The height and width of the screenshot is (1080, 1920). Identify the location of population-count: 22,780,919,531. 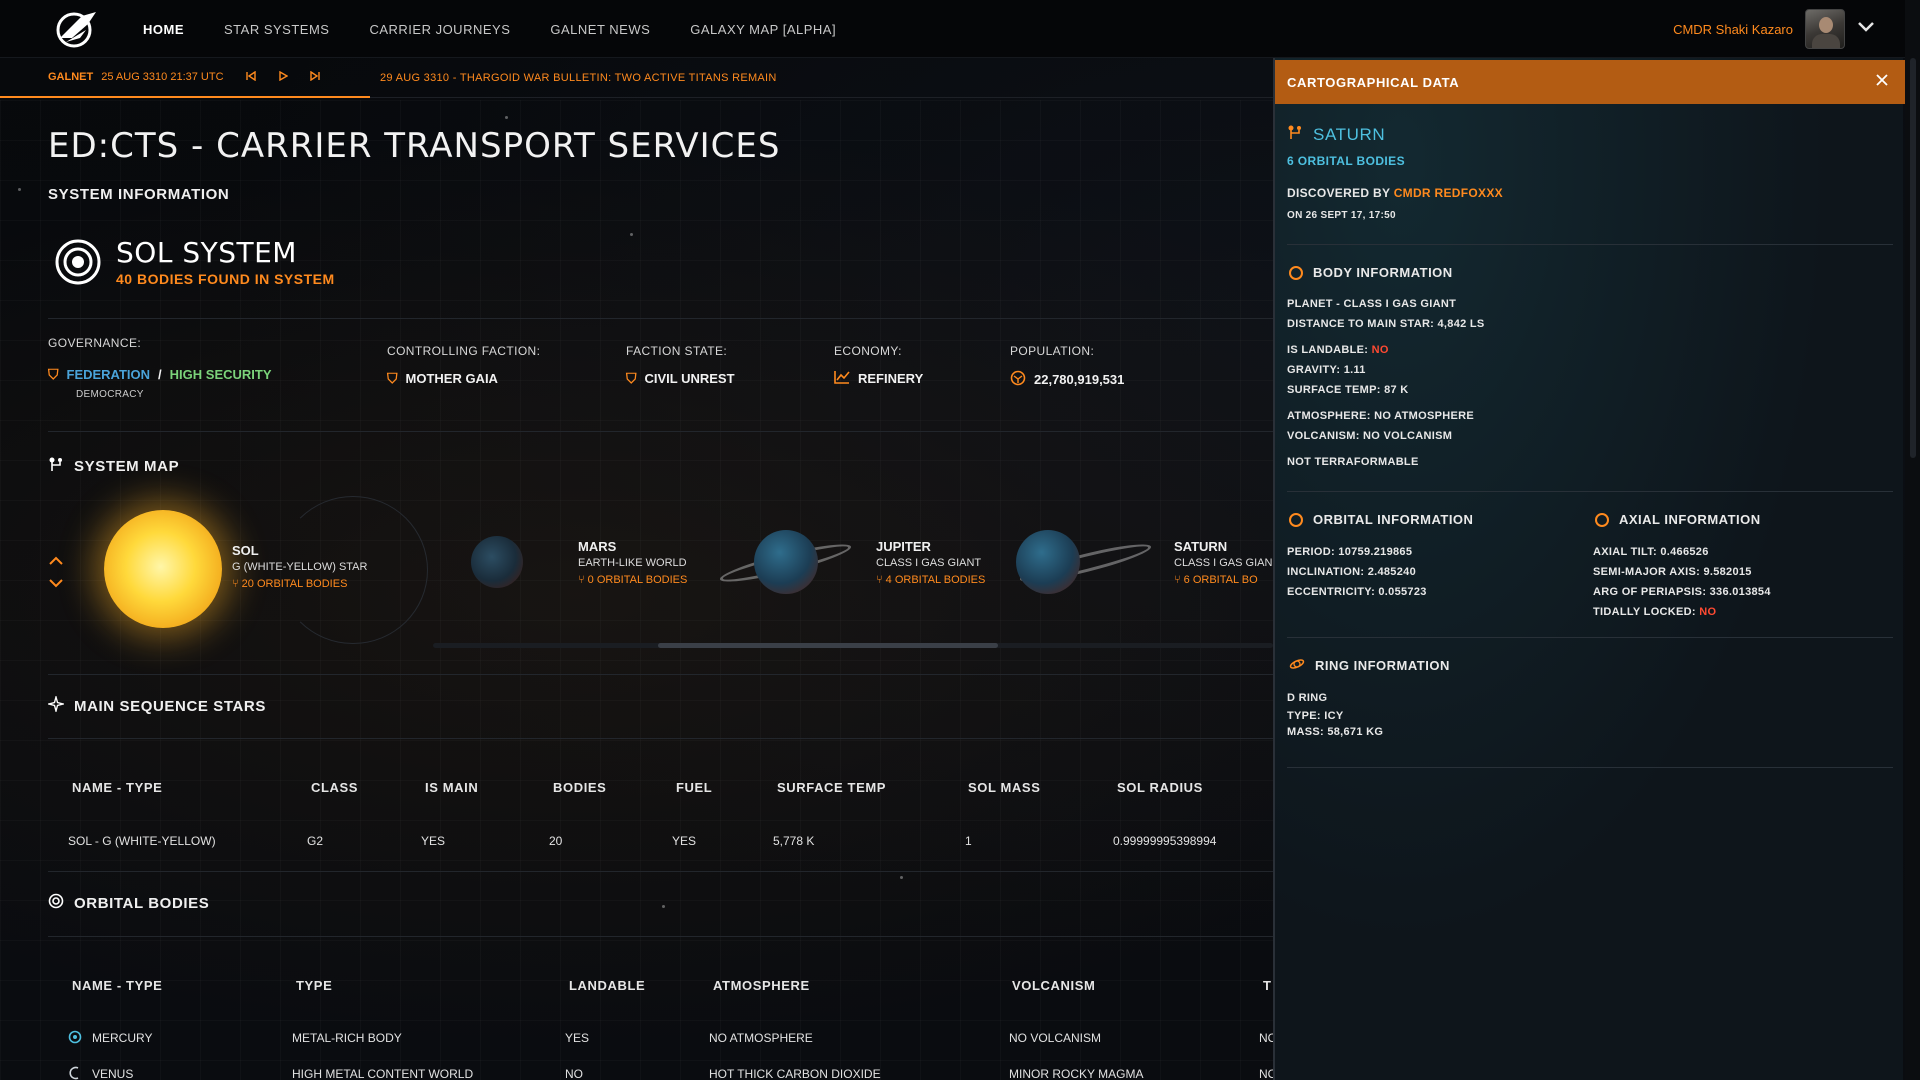
(1079, 379).